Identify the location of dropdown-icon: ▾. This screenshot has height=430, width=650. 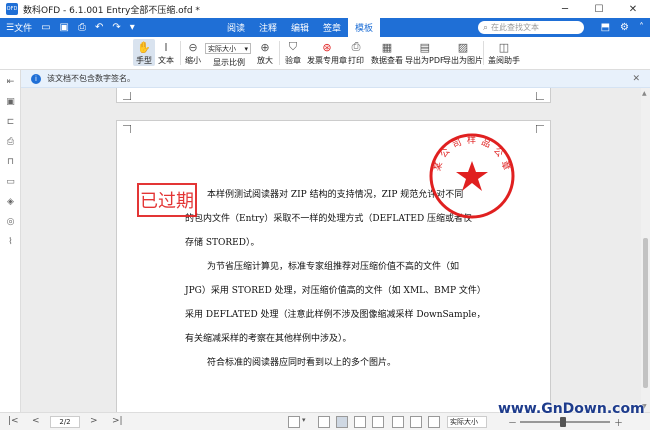
(132, 27).